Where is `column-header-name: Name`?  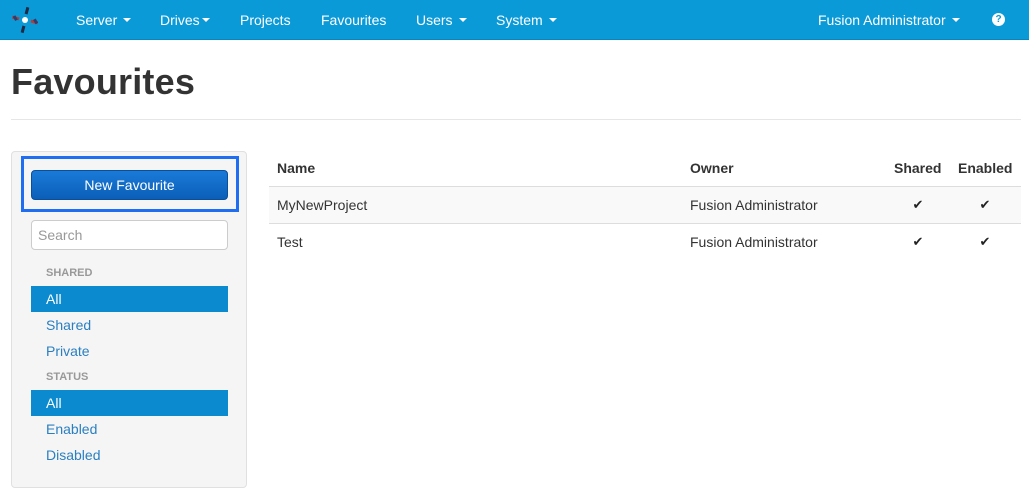 column-header-name: Name is located at coordinates (296, 168).